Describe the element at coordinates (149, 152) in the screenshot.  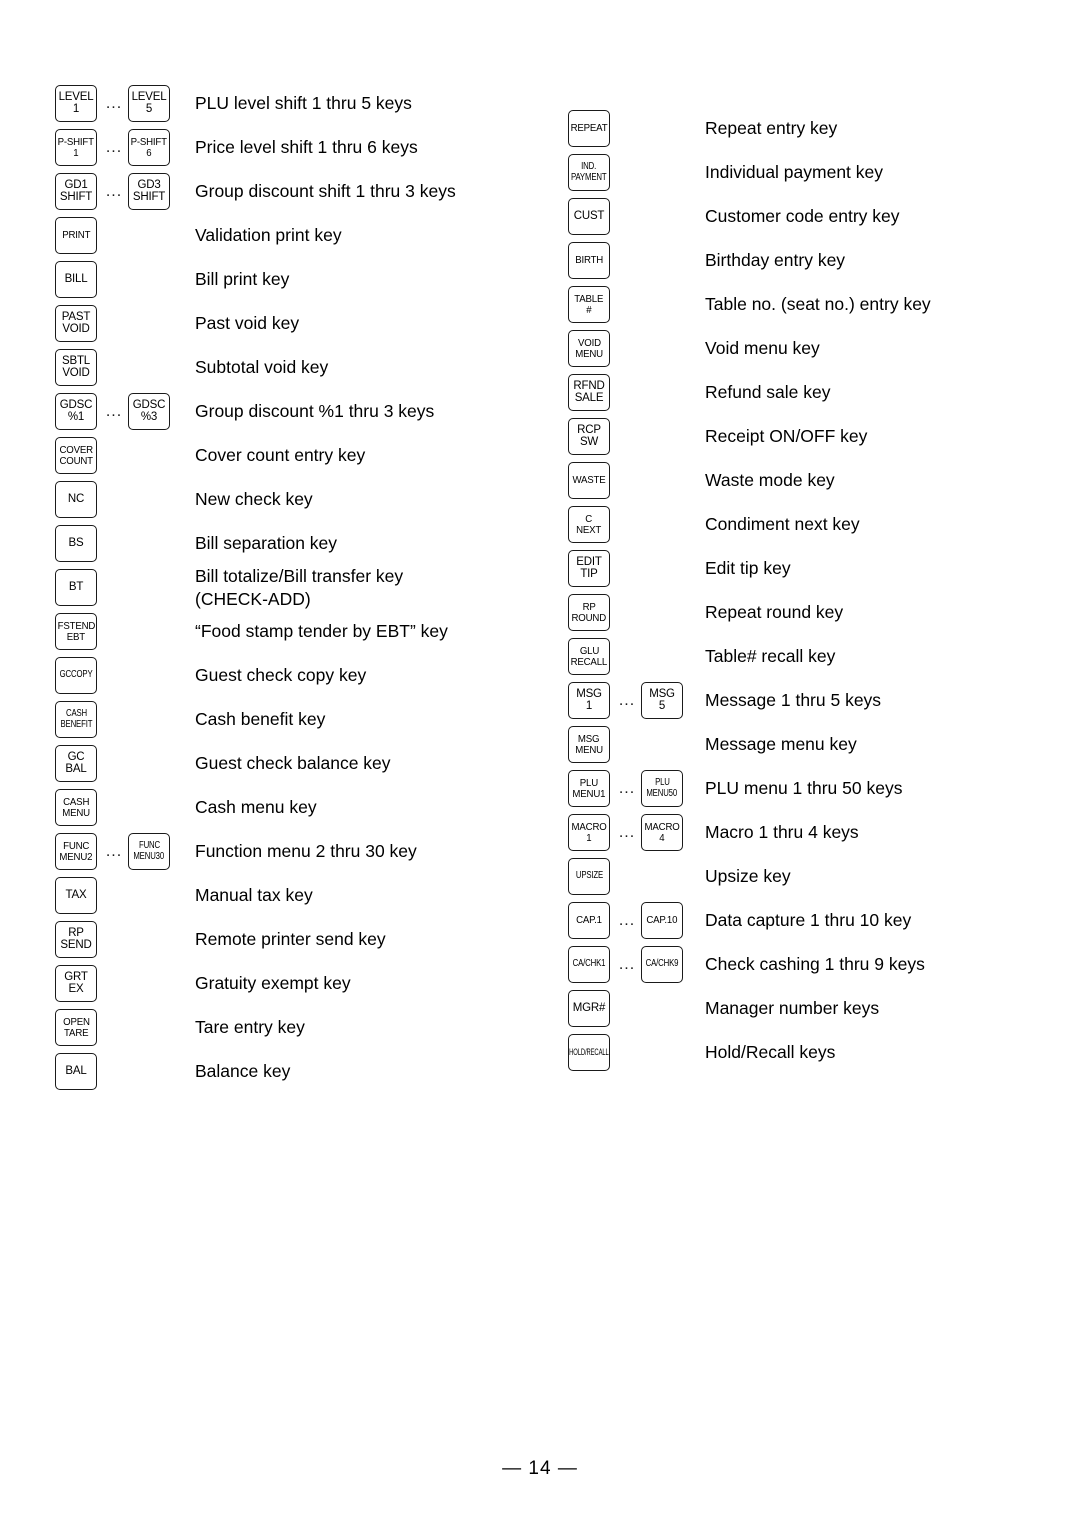
I see `key-cap-label: 6` at that location.